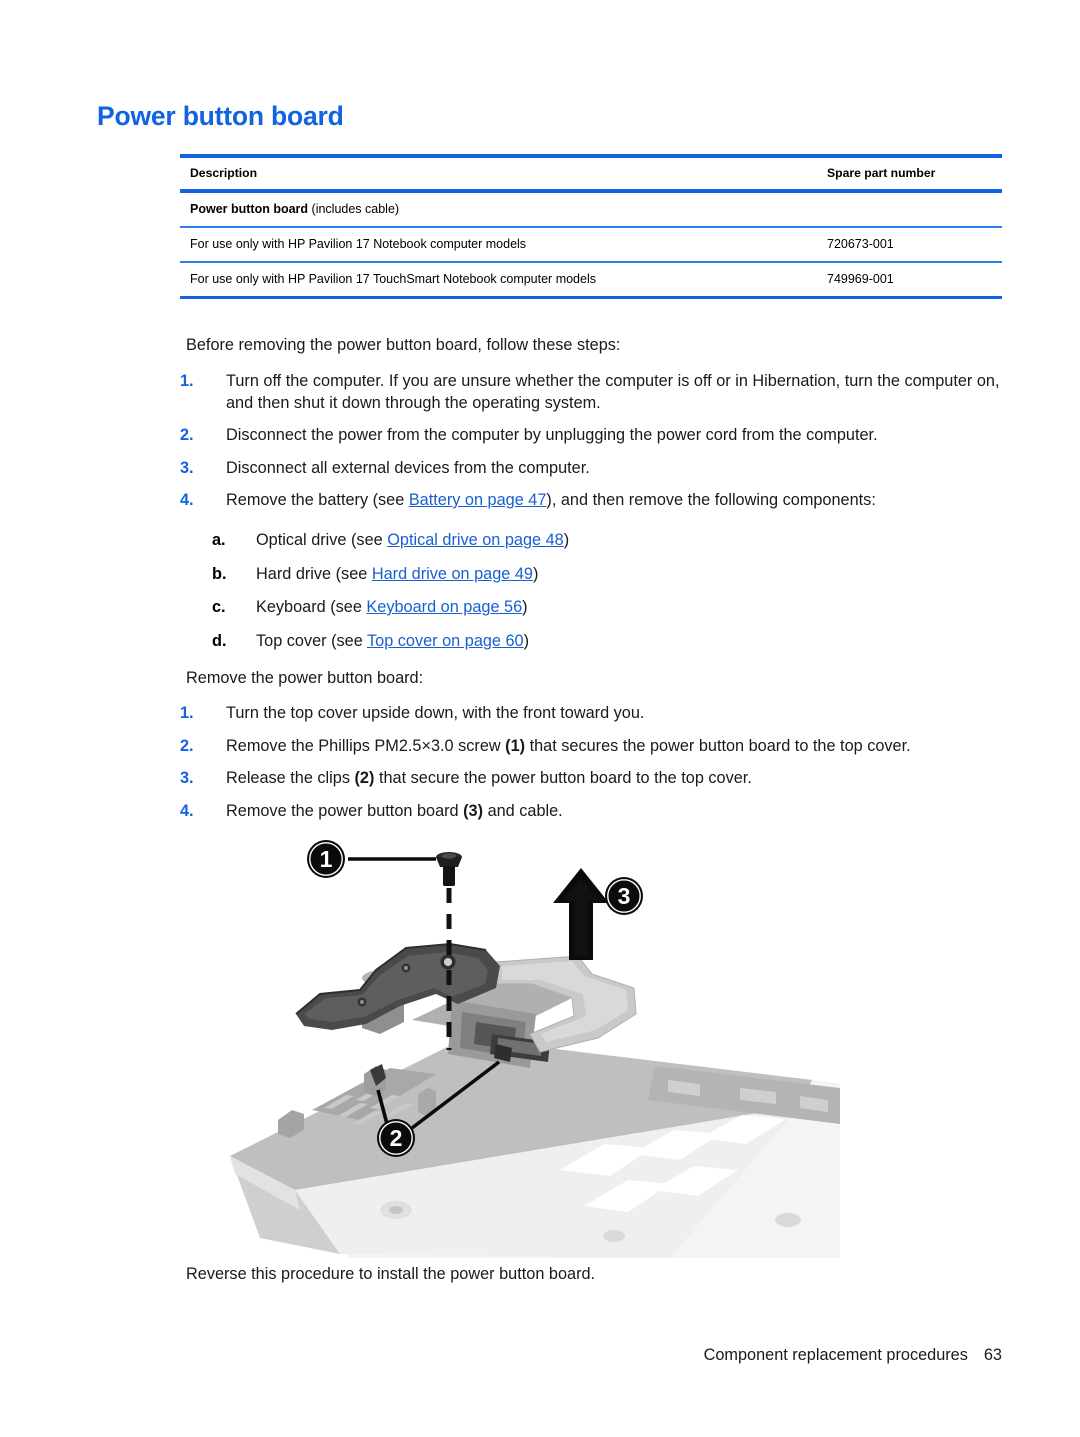  What do you see at coordinates (314, 573) in the screenshot?
I see `substep-text: Hard drive (see` at bounding box center [314, 573].